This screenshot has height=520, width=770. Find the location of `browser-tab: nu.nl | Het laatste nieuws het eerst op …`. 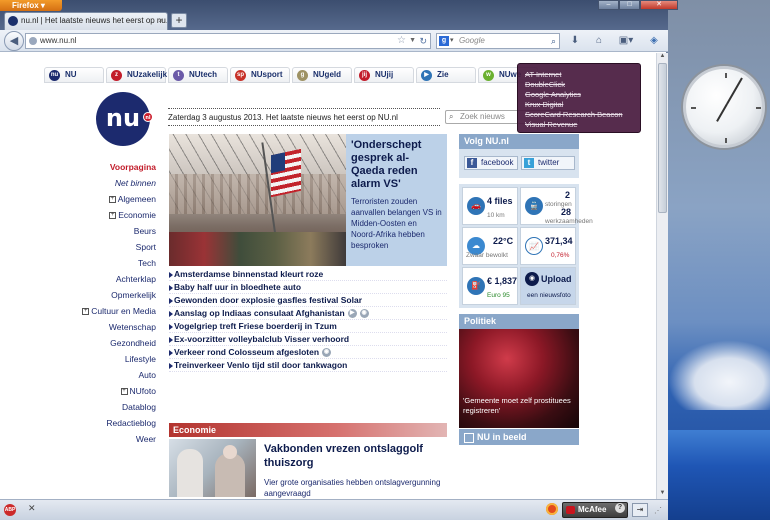

browser-tab: nu.nl | Het laatste nieuws het eerst op … is located at coordinates (86, 21).